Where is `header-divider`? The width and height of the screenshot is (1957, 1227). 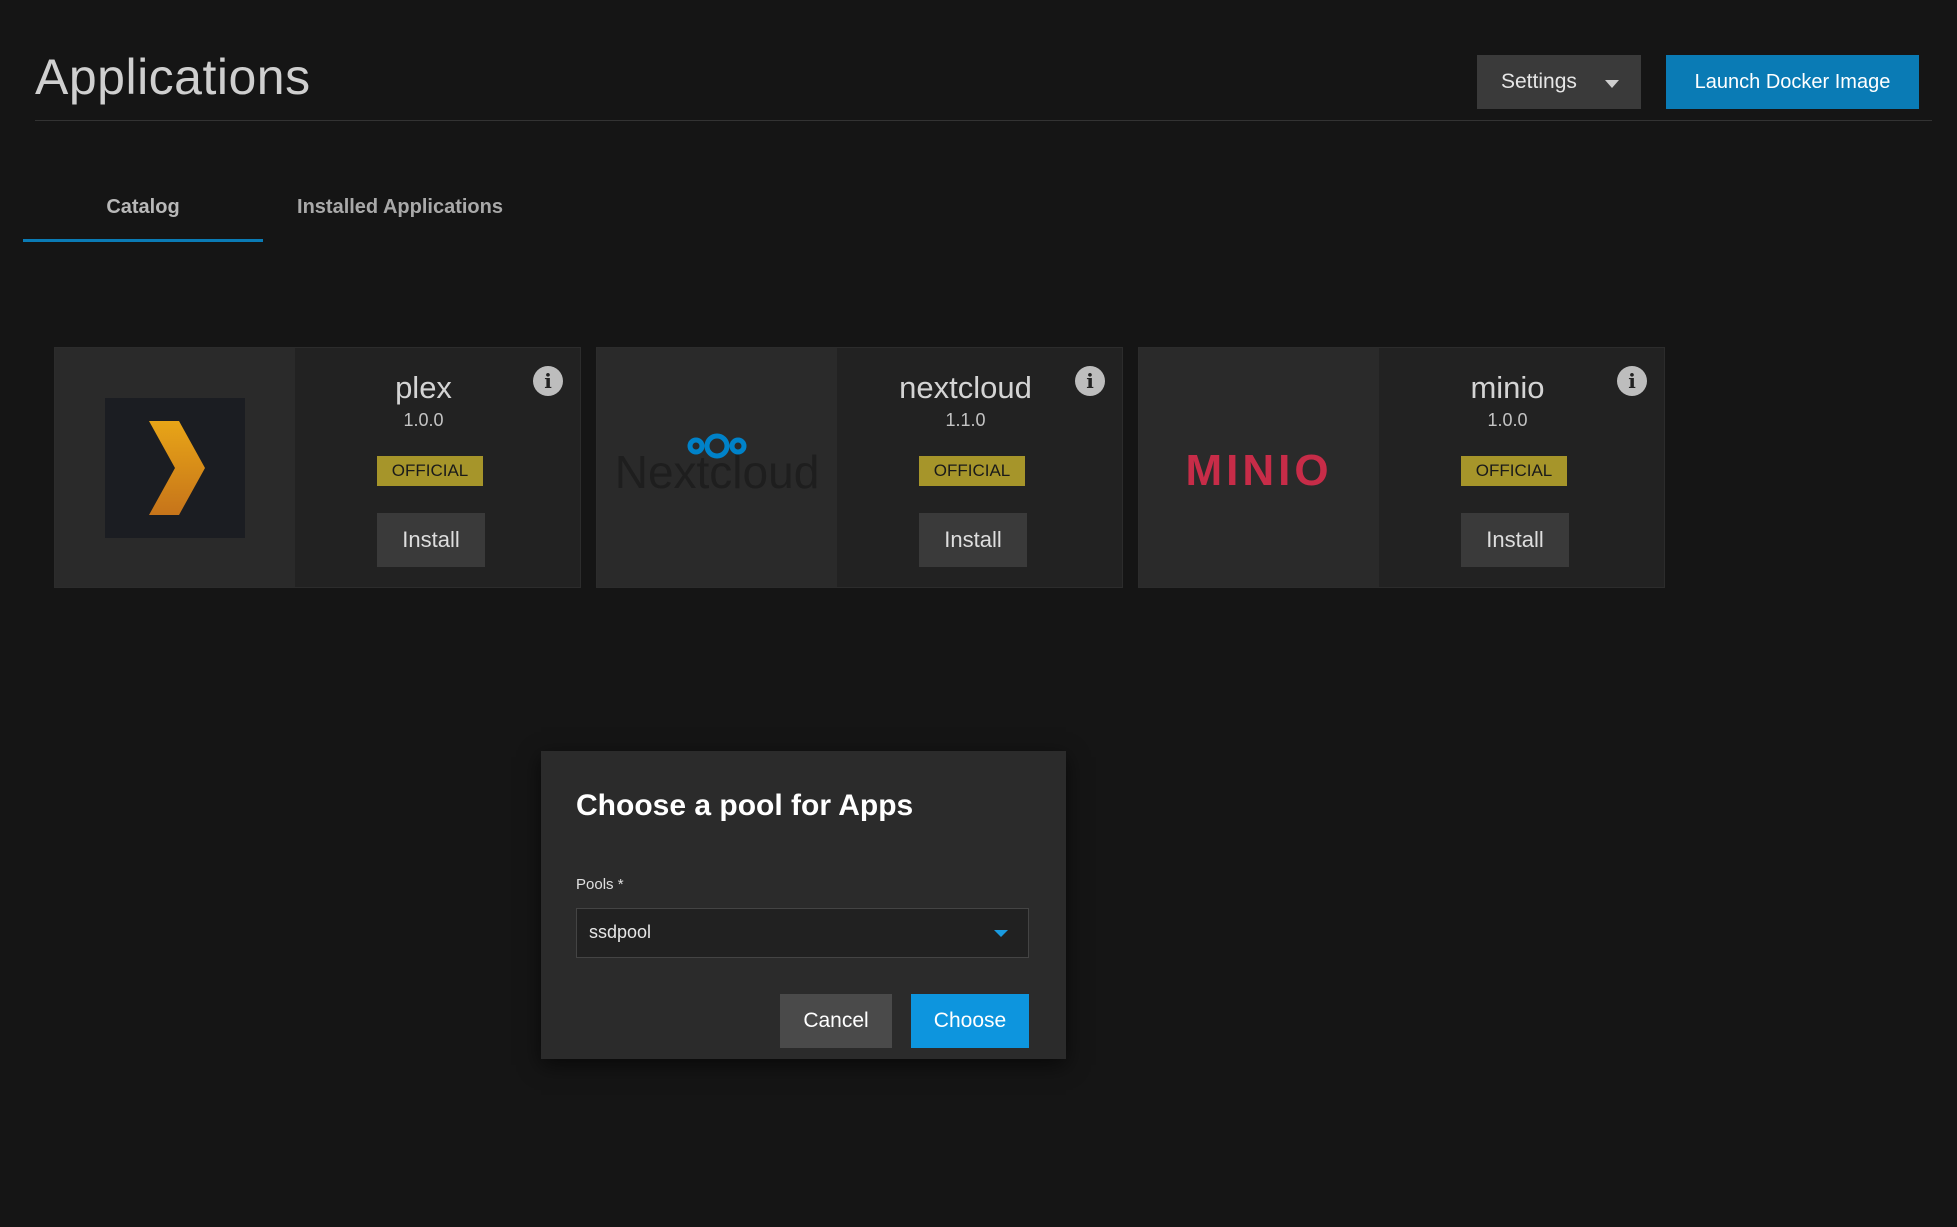
header-divider is located at coordinates (983, 120).